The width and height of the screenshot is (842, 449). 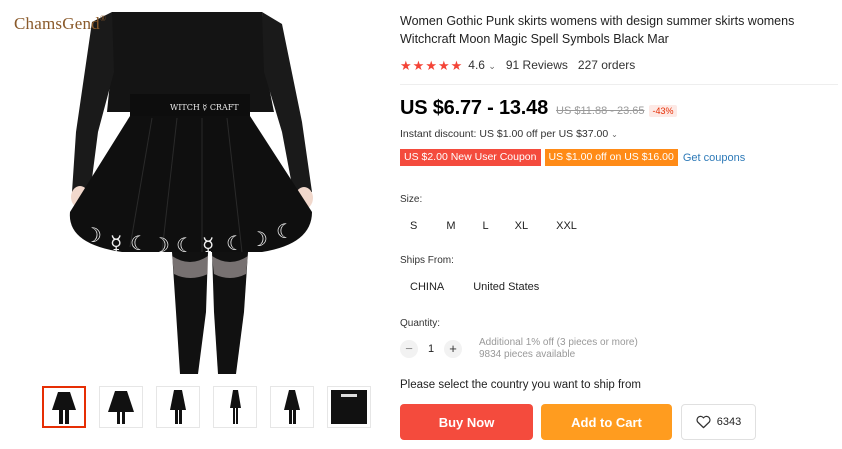 What do you see at coordinates (450, 226) in the screenshot?
I see `size-option-m: M` at bounding box center [450, 226].